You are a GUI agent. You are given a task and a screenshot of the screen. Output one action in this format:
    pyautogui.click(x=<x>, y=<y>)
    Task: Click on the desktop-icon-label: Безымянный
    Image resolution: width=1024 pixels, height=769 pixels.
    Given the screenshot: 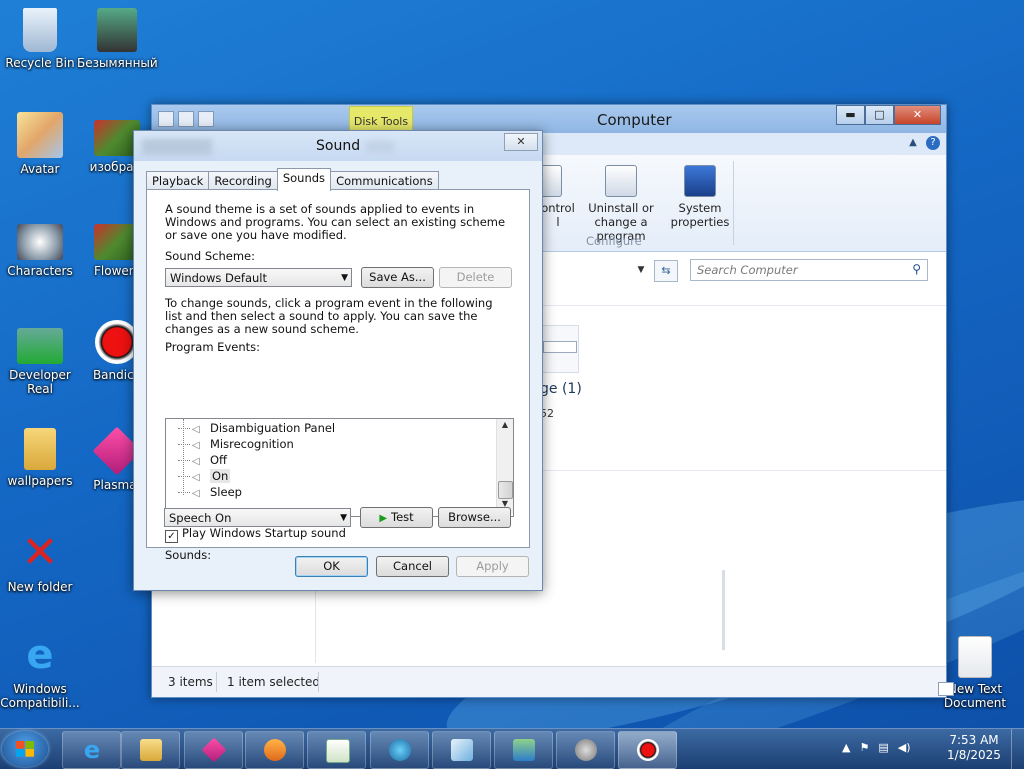 What is the action you would take?
    pyautogui.click(x=117, y=63)
    